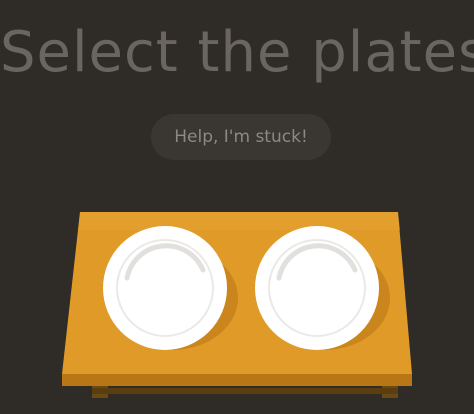 This screenshot has width=474, height=414. I want to click on table-top-shade, so click(239, 221).